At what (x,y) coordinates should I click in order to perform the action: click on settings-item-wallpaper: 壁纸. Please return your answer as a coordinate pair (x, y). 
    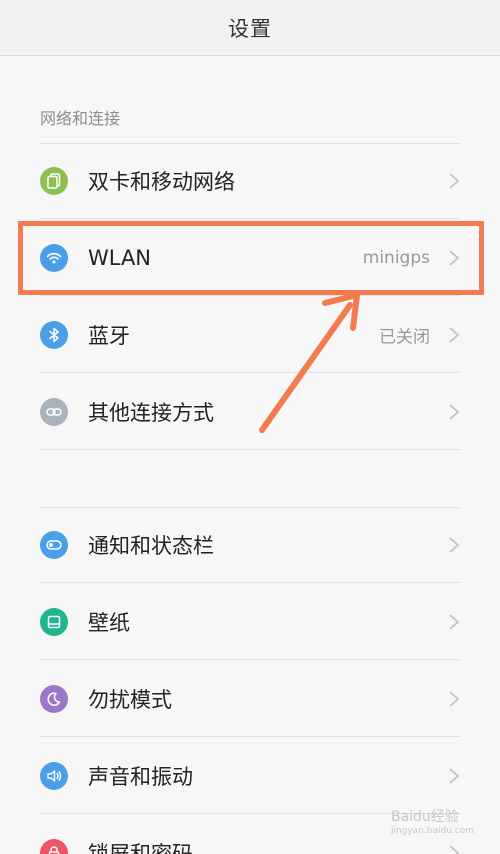
    Looking at the image, I should click on (250, 622).